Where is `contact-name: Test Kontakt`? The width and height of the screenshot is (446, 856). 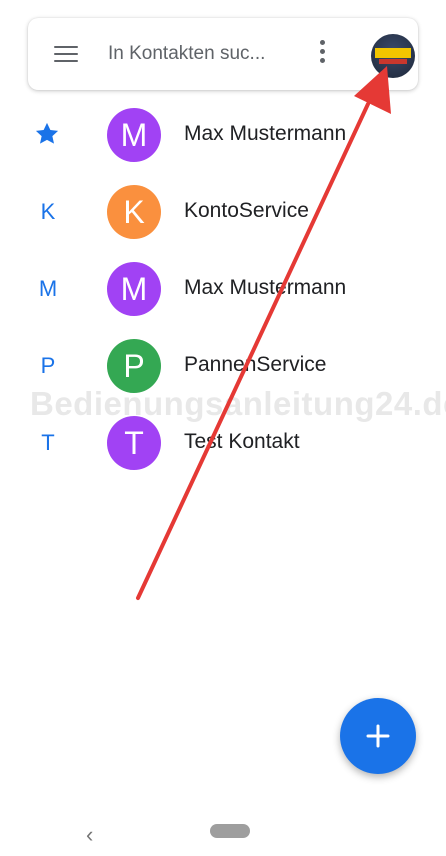
contact-name: Test Kontakt is located at coordinates (242, 441).